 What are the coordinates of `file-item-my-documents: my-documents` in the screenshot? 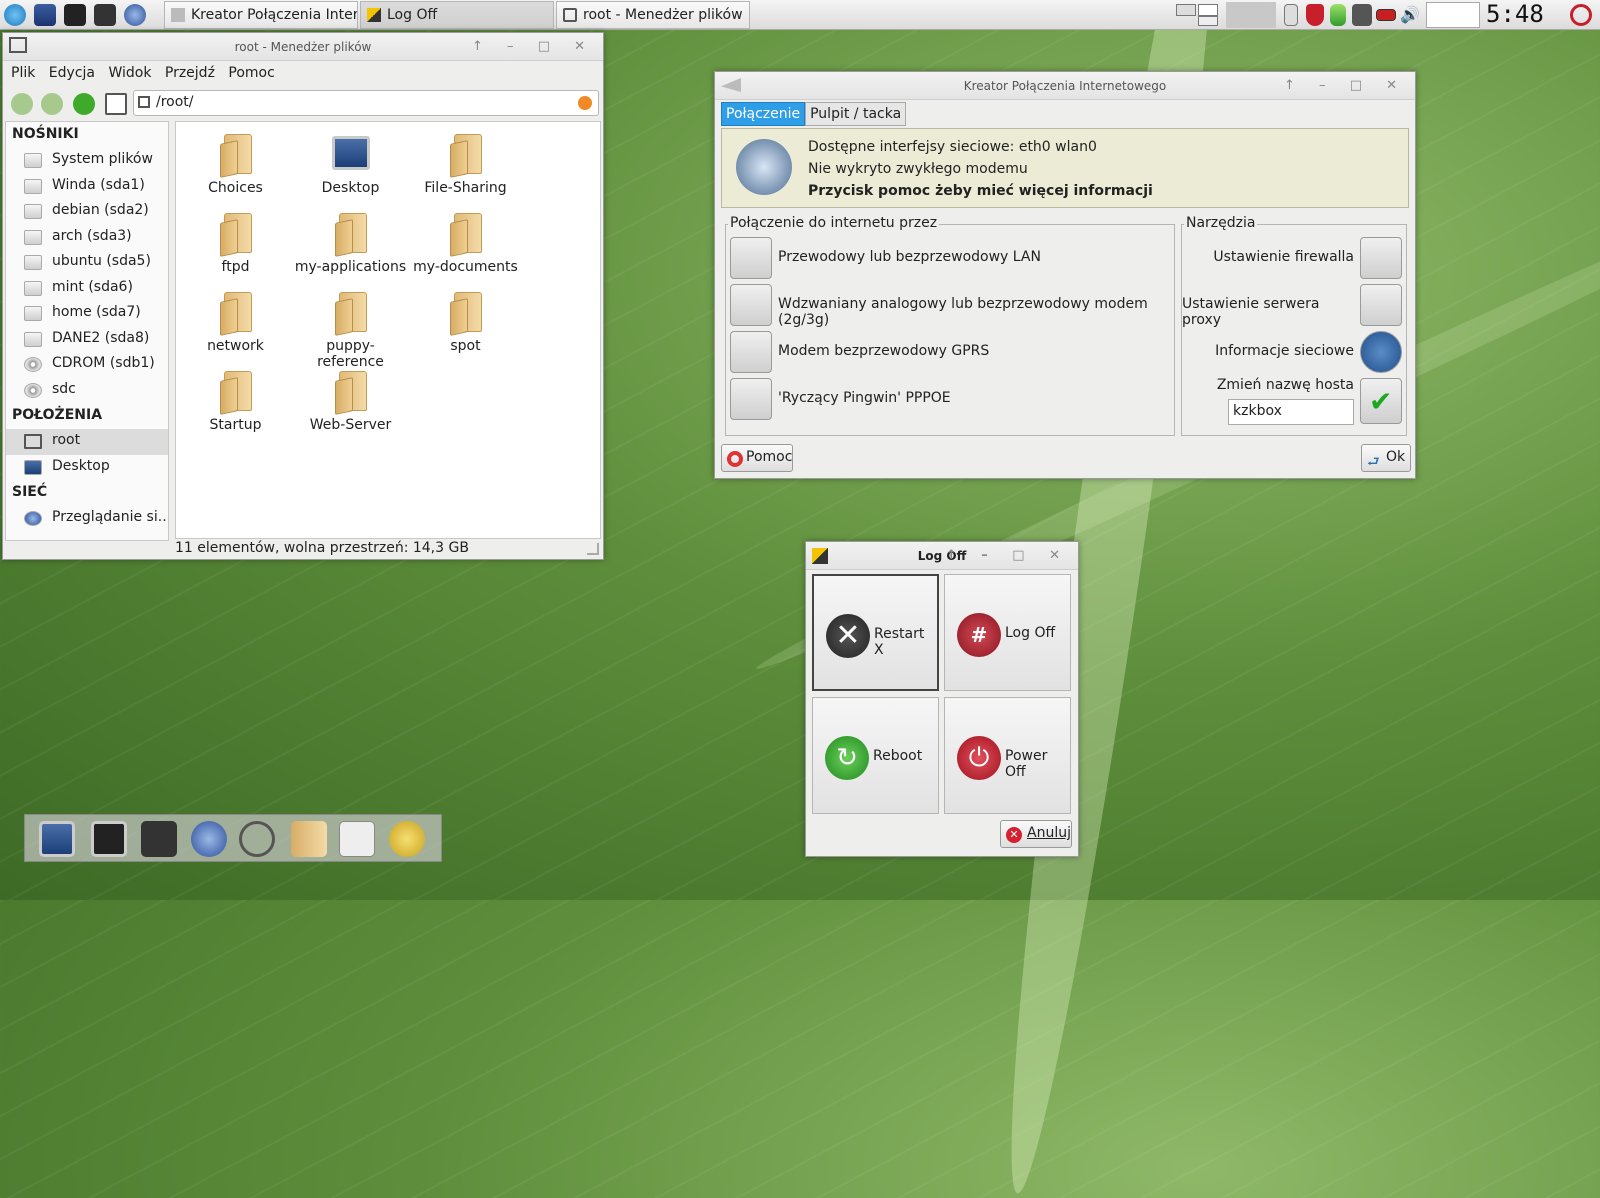 It's located at (465, 250).